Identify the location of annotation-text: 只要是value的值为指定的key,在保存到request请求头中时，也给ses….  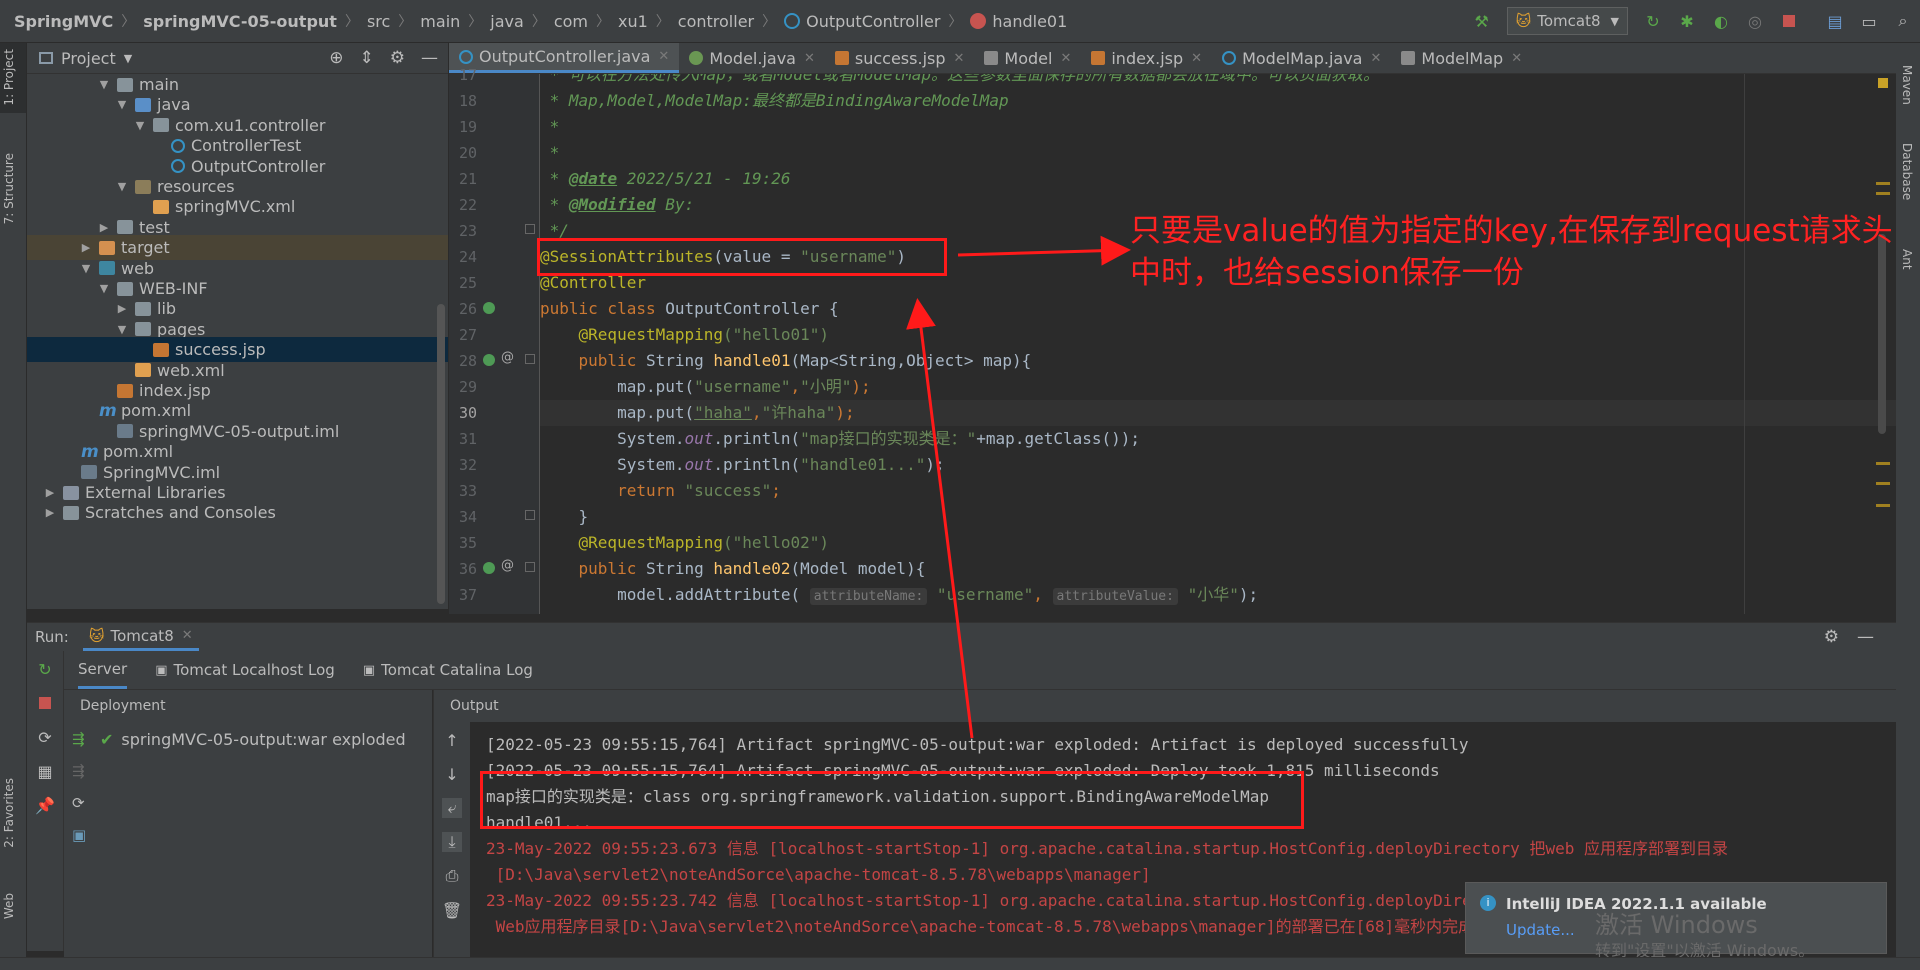
(1511, 252).